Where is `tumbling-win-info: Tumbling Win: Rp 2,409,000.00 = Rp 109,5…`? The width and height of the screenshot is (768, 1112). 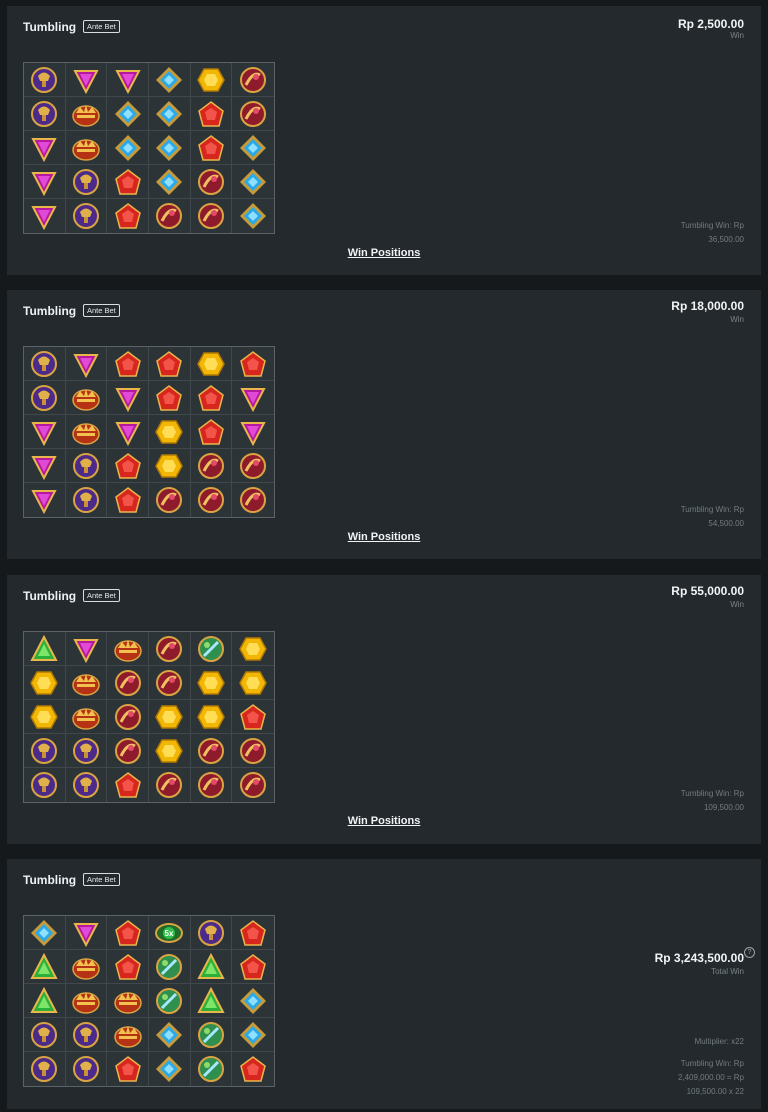 tumbling-win-info: Tumbling Win: Rp 2,409,000.00 = Rp 109,5… is located at coordinates (684, 1078).